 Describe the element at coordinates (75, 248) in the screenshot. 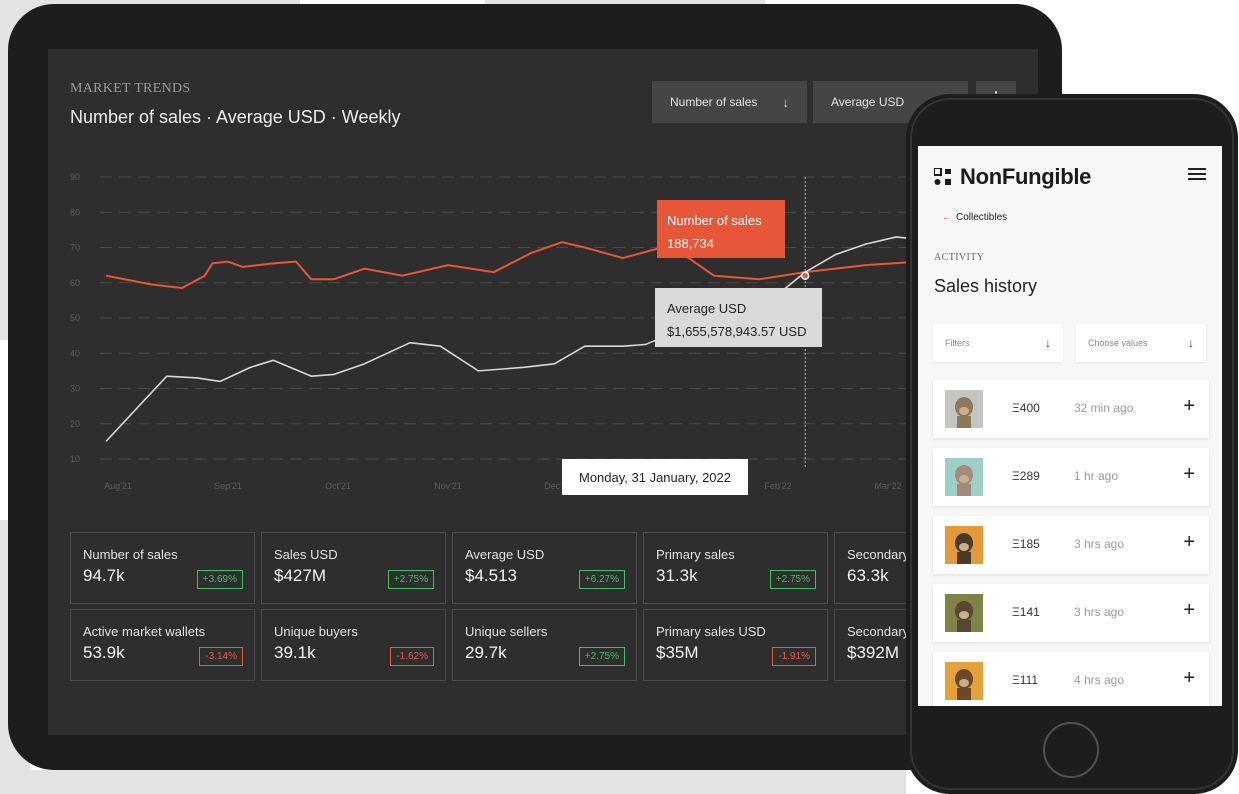

I see `y-tick-label: 70` at that location.